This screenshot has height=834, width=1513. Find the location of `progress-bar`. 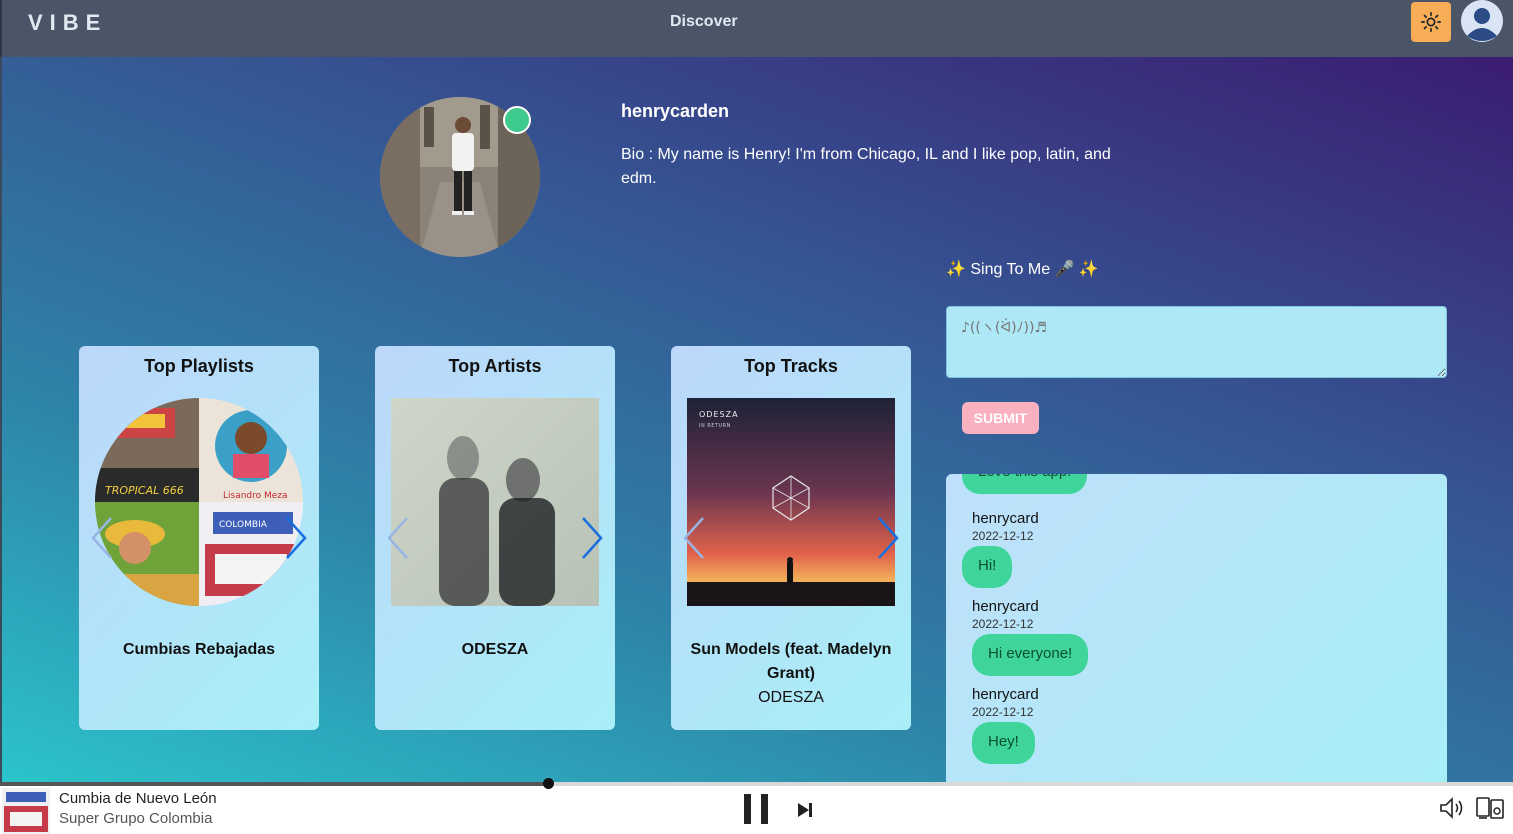

progress-bar is located at coordinates (756, 784).